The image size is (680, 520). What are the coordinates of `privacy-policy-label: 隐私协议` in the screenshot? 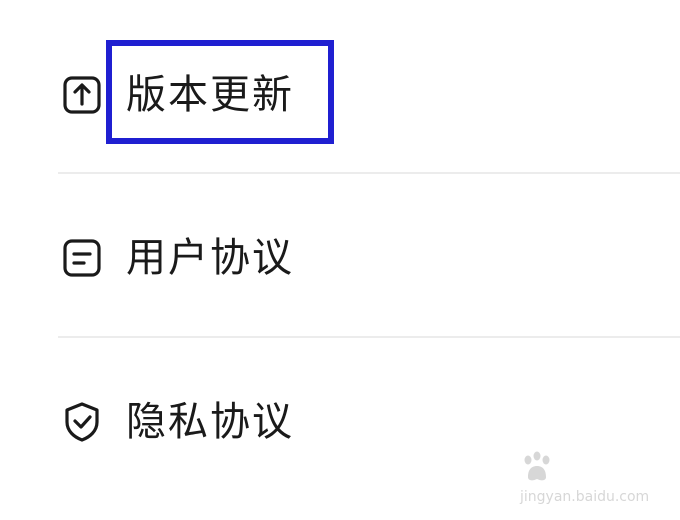 It's located at (210, 422).